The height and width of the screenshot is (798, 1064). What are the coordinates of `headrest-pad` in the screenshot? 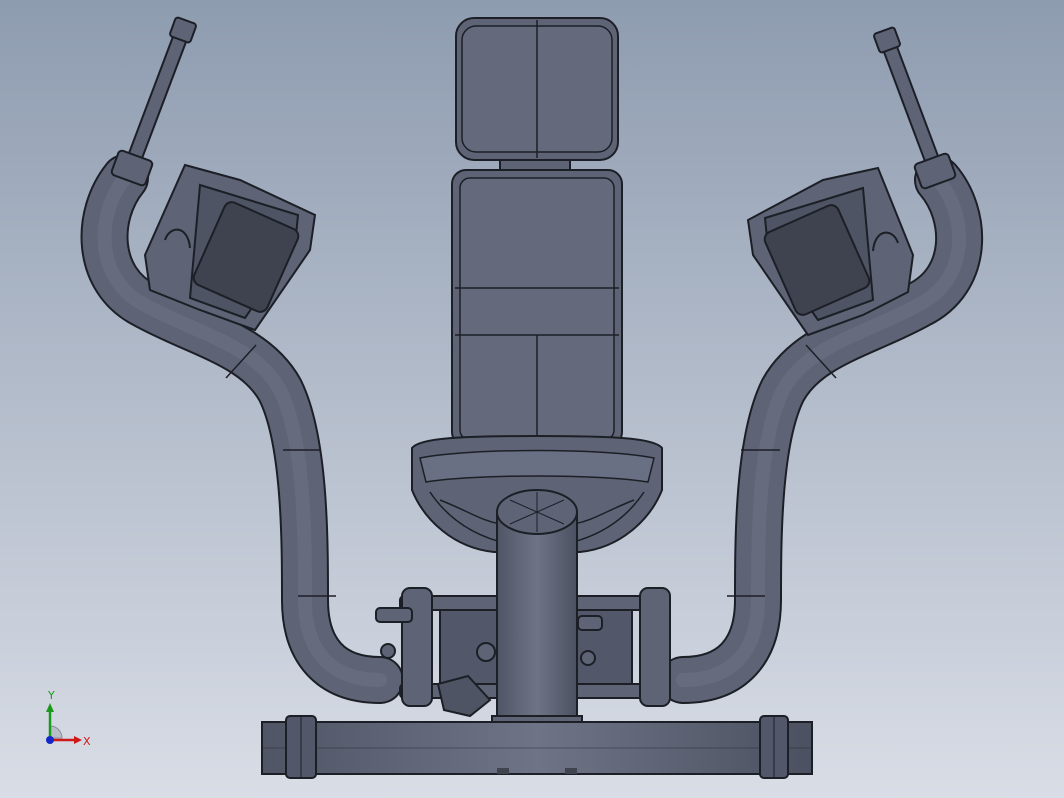 It's located at (537, 98).